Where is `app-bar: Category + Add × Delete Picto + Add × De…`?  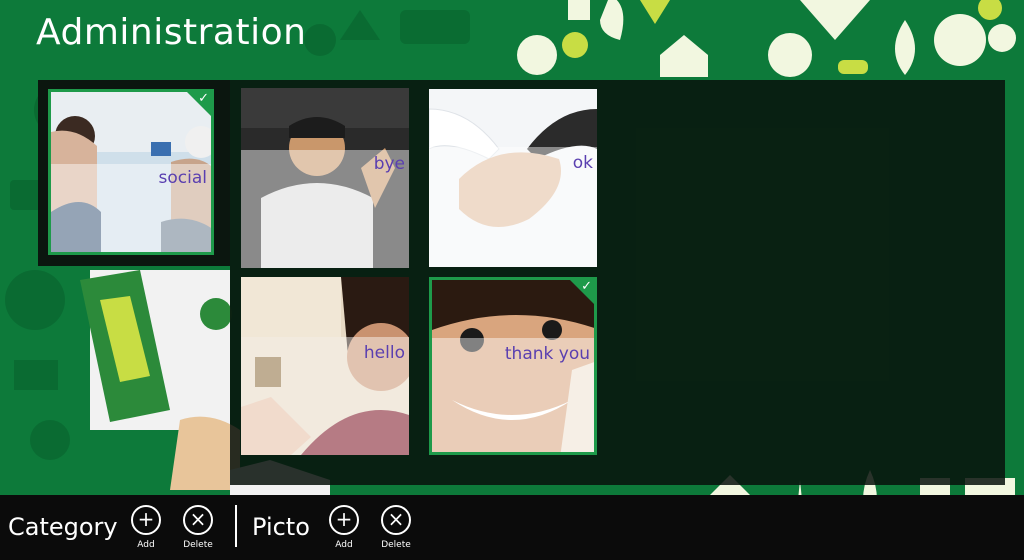
app-bar: Category + Add × Delete Picto + Add × De… is located at coordinates (512, 527).